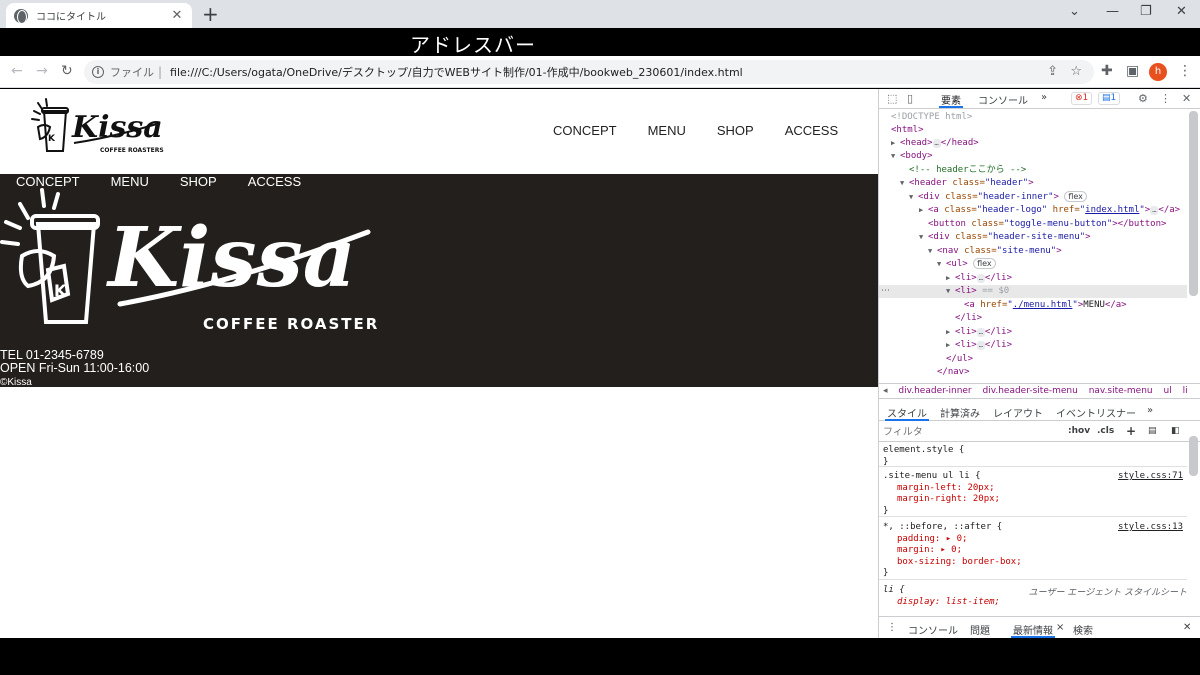 The width and height of the screenshot is (1200, 675). Describe the element at coordinates (1033, 630) in the screenshot. I see `drawer-tab-whats-new: 最新情報` at that location.